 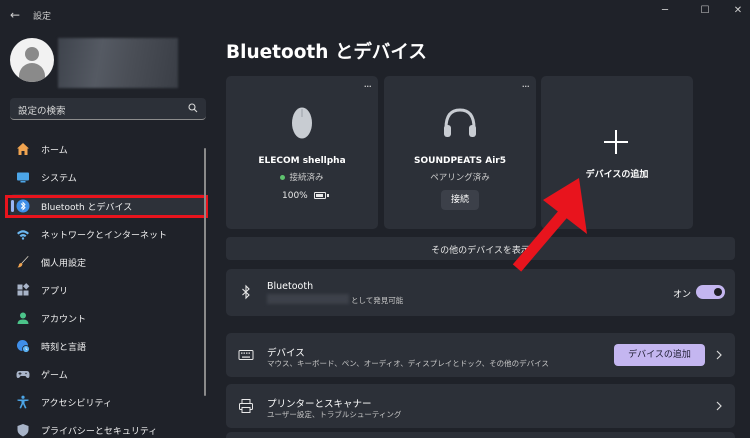 I want to click on devices-subtitle: マウス、キーボード、ペン、オーディオ、ディスプレイとドック、その他のデバイス, so click(x=408, y=363).